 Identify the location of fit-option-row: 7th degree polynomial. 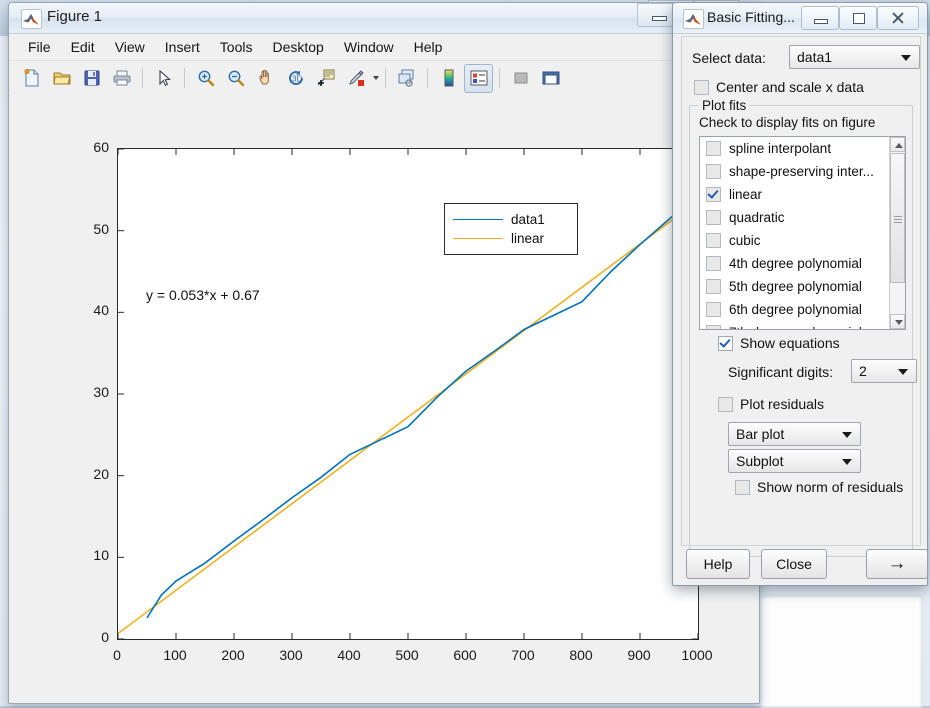
(802, 325).